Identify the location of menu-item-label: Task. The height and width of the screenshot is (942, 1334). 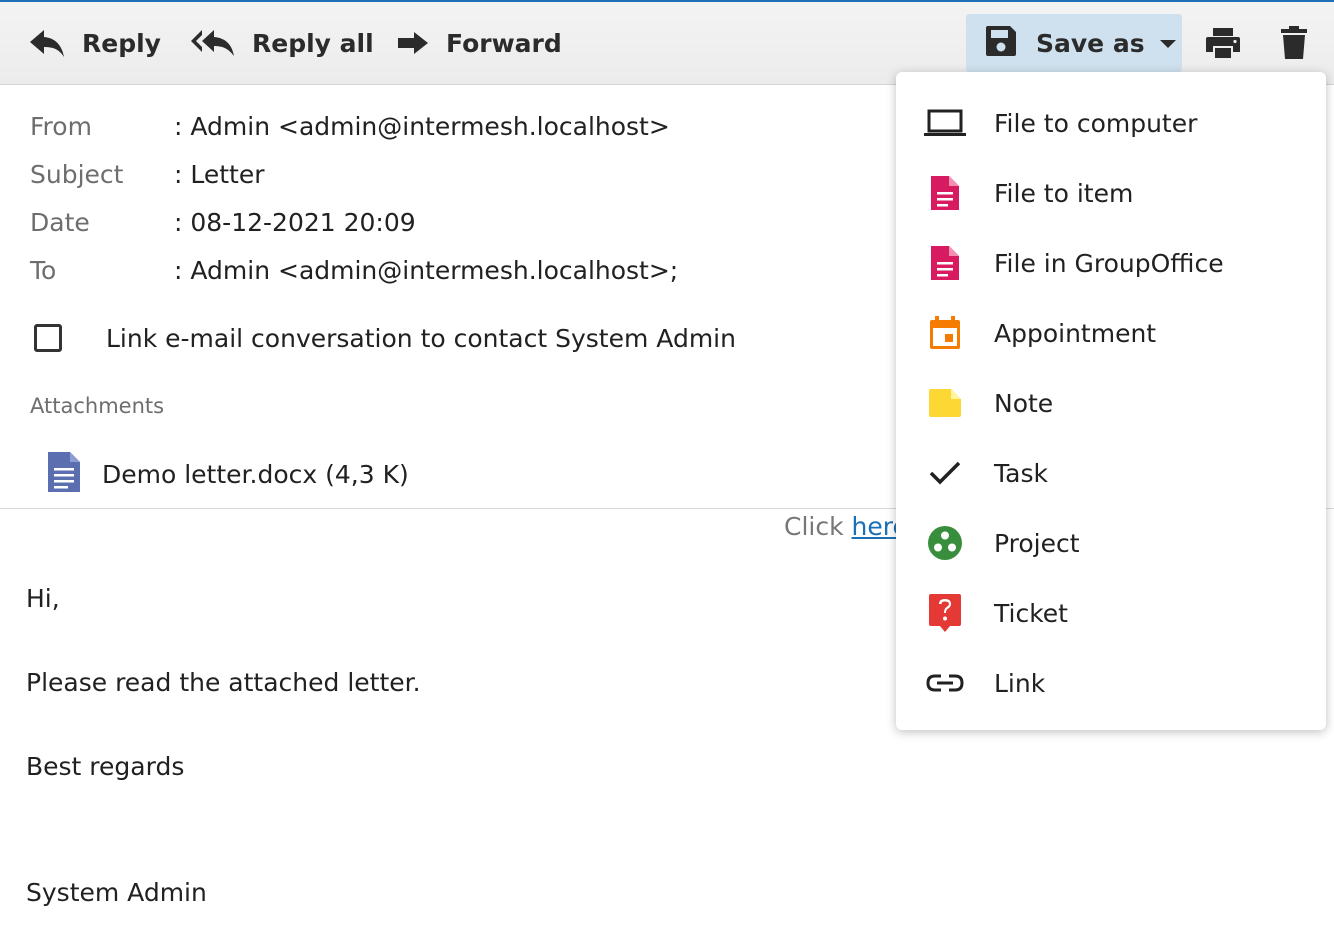
(1021, 473).